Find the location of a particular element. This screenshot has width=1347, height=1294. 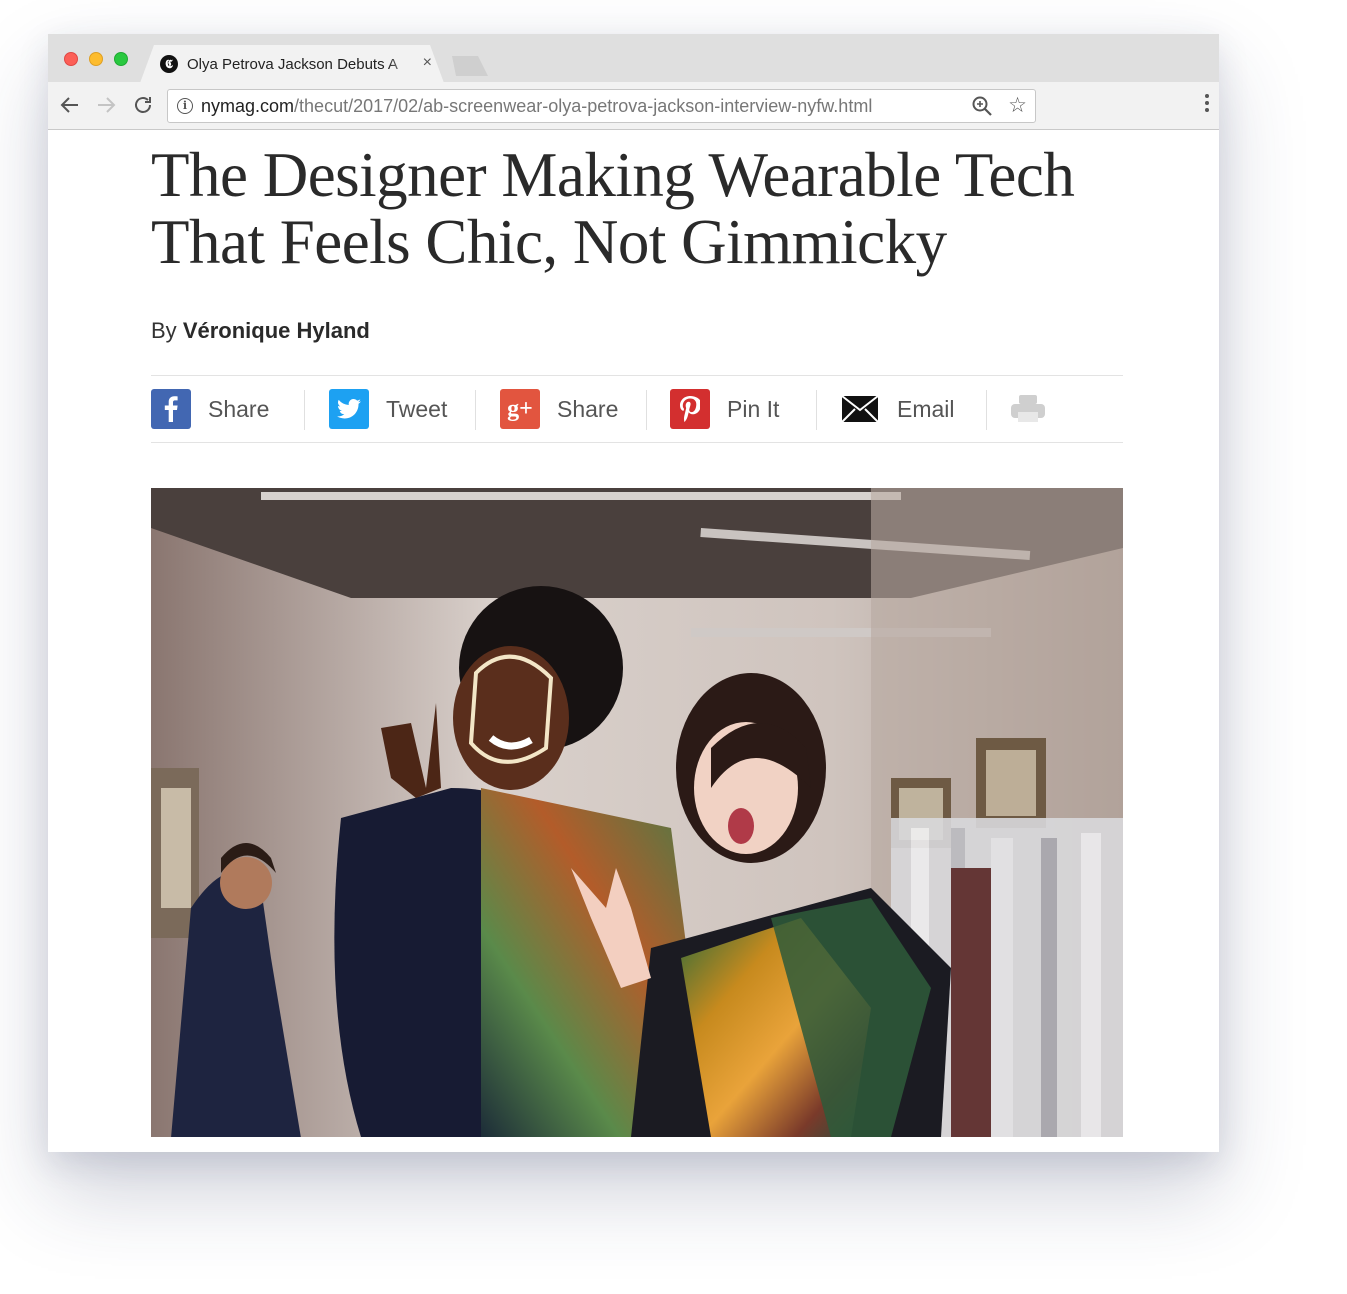

tab-title: Olya Petrova Jackson Debuts A is located at coordinates (292, 64).